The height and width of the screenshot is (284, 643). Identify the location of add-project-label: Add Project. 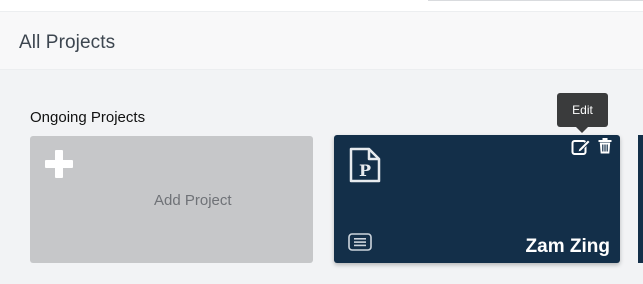
(193, 200).